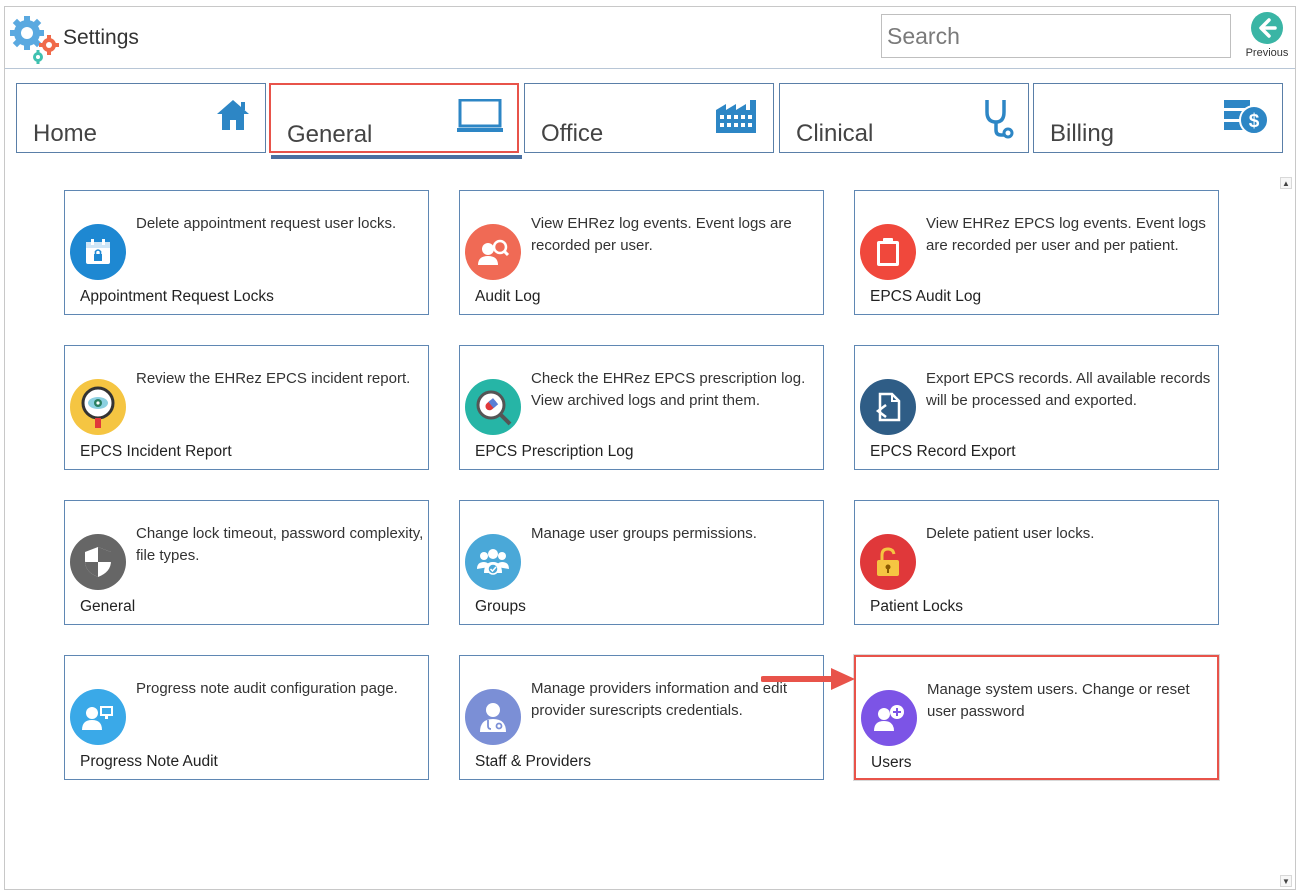  I want to click on shield-icon, so click(98, 562).